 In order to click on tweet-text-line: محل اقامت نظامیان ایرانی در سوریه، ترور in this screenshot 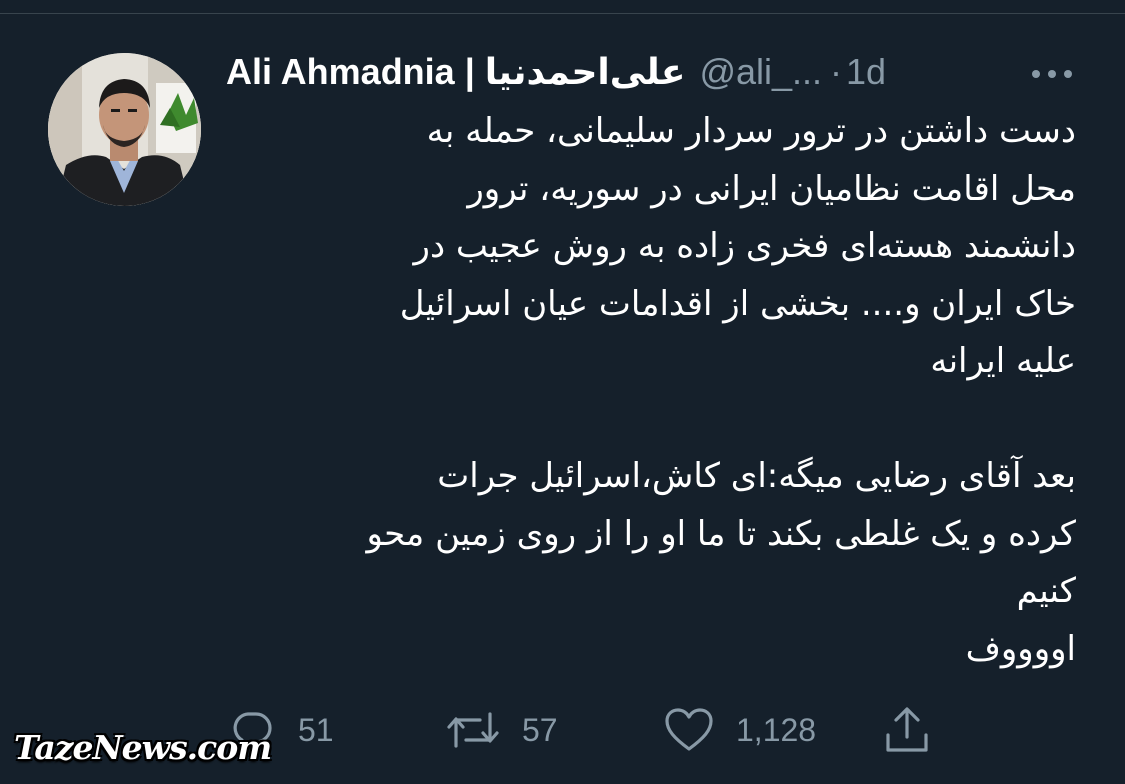, I will do `click(771, 188)`.